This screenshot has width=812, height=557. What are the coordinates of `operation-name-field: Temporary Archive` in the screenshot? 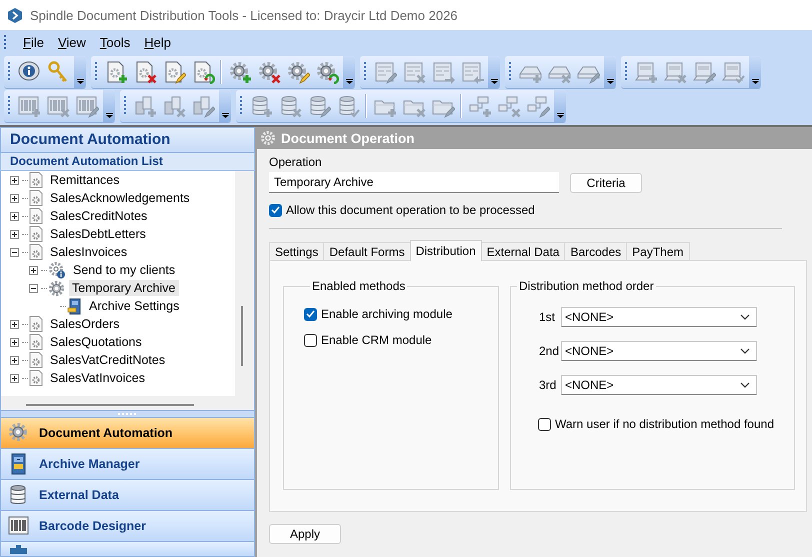 It's located at (414, 182).